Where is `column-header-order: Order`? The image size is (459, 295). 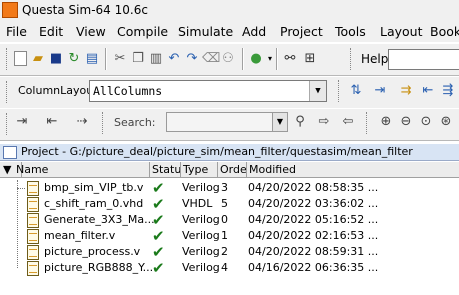 column-header-order: Order is located at coordinates (232, 169).